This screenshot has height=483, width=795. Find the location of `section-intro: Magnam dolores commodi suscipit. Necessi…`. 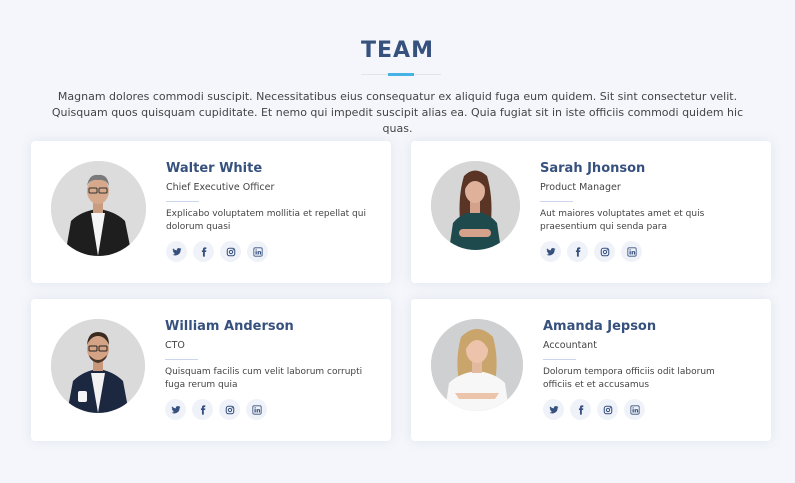

section-intro: Magnam dolores commodi suscipit. Necessi… is located at coordinates (397, 112).